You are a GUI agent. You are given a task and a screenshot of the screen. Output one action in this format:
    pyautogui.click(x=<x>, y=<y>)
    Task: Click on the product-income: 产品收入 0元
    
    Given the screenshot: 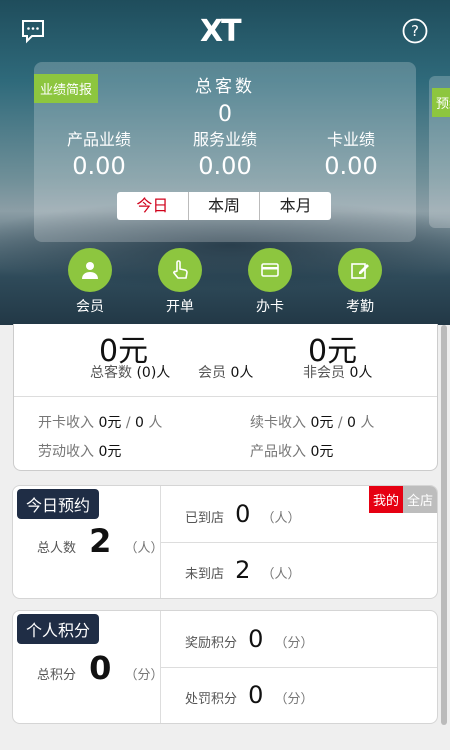 What is the action you would take?
    pyautogui.click(x=292, y=452)
    